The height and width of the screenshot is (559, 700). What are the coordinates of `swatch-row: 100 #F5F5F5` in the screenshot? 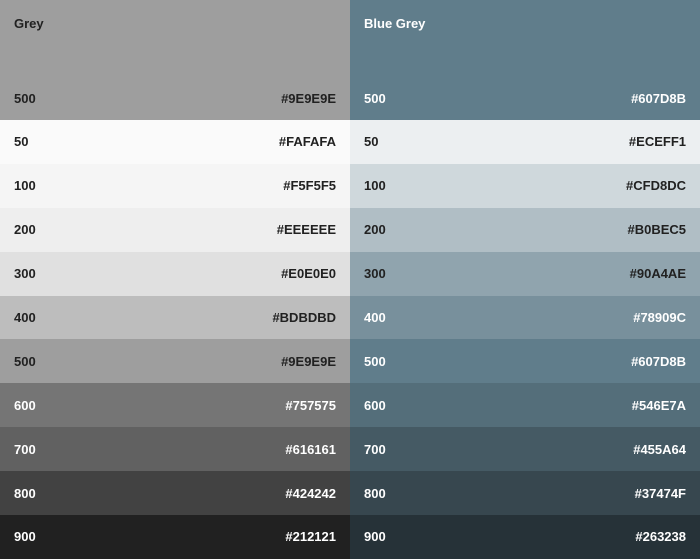 It's located at (175, 185).